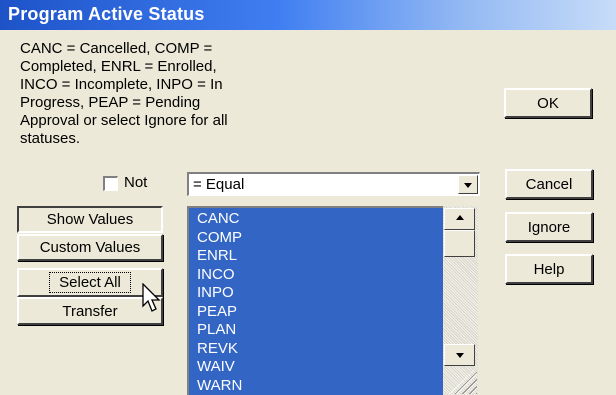 This screenshot has width=616, height=395. I want to click on list-item: INCO, so click(219, 275).